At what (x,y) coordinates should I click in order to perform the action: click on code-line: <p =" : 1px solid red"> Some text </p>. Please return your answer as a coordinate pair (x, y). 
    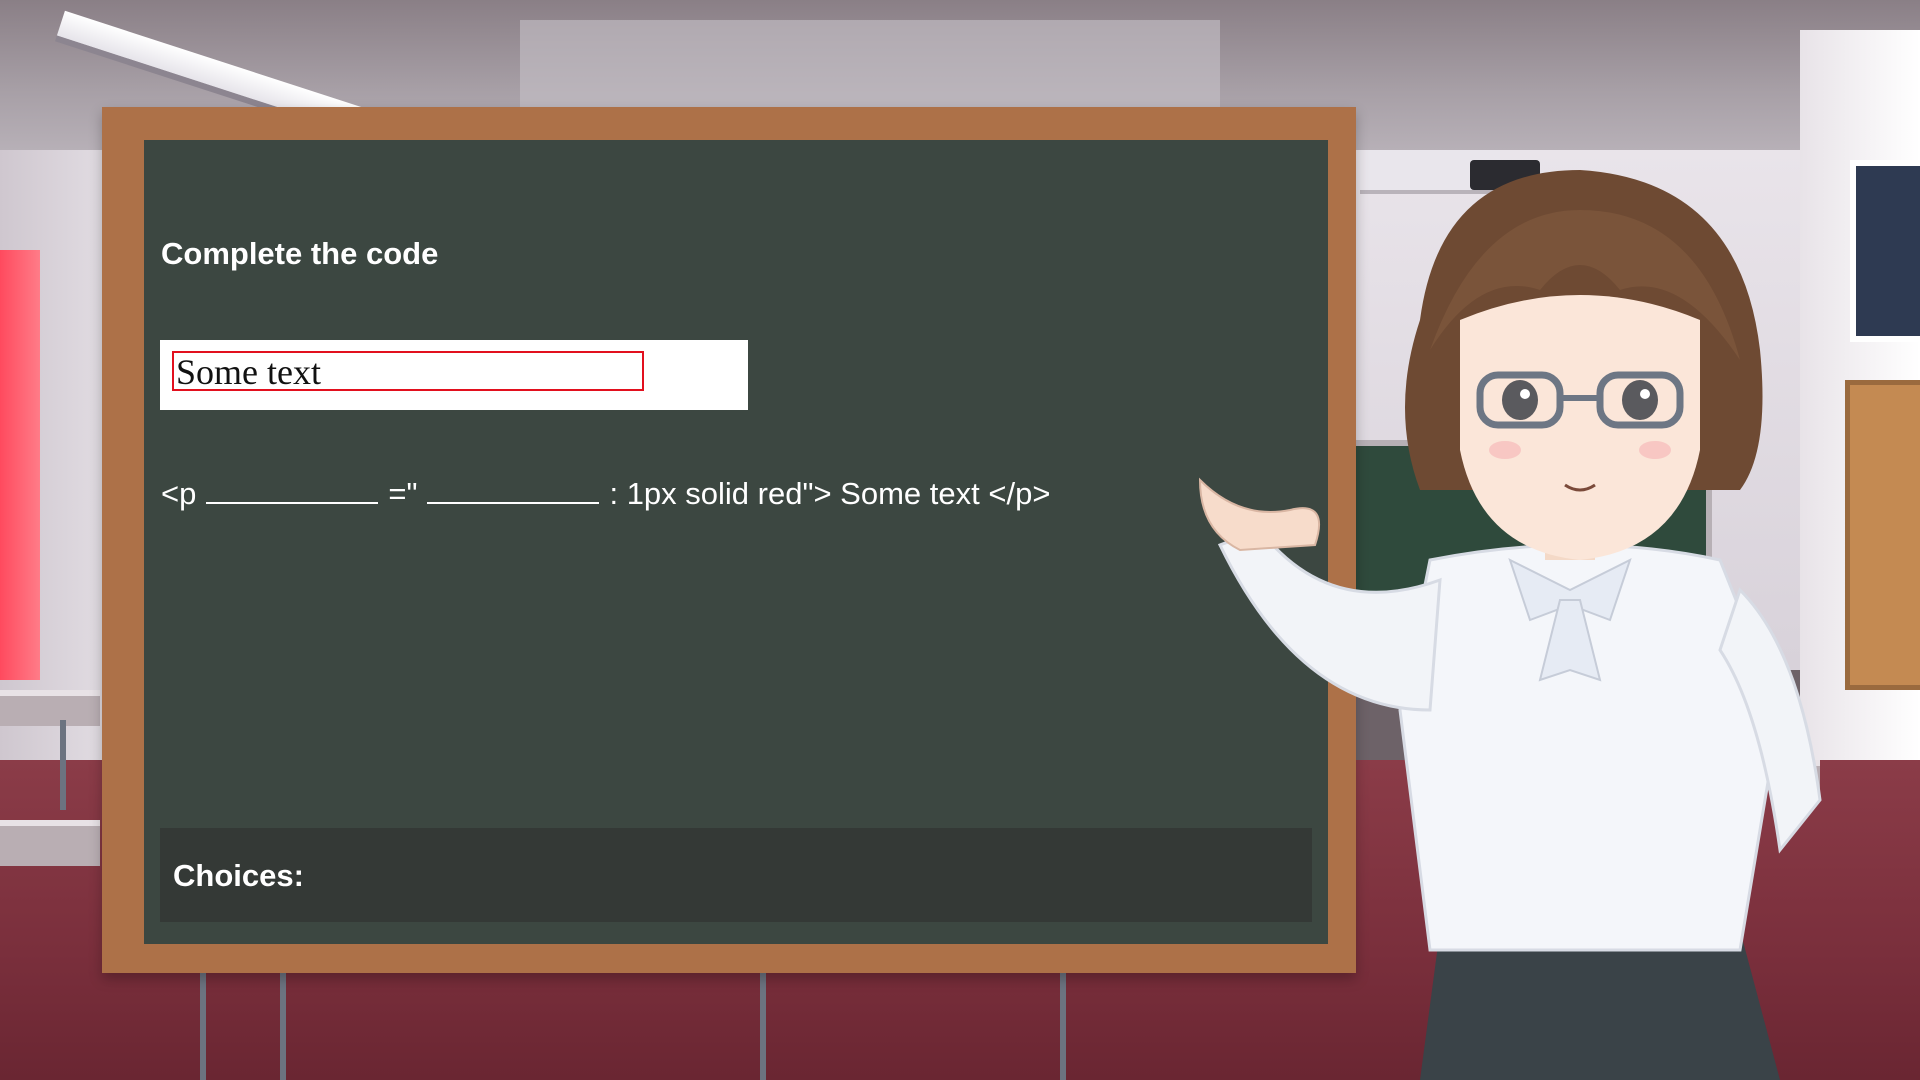
    Looking at the image, I should click on (605, 492).